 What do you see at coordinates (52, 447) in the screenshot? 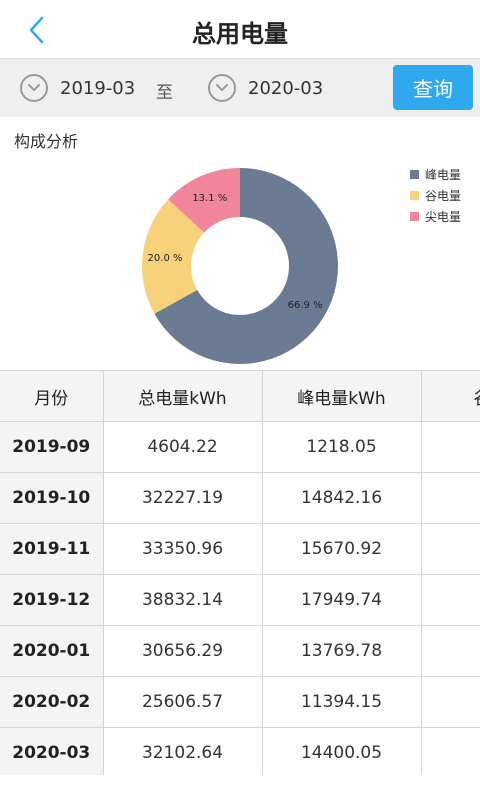
I see `month-cell: 2019-09` at bounding box center [52, 447].